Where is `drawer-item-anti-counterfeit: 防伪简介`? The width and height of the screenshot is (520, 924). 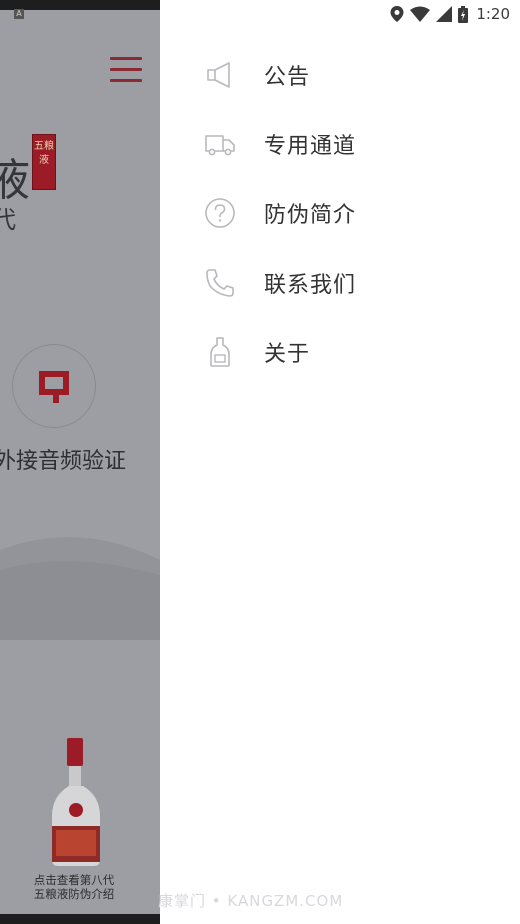 drawer-item-anti-counterfeit: 防伪简介 is located at coordinates (340, 213).